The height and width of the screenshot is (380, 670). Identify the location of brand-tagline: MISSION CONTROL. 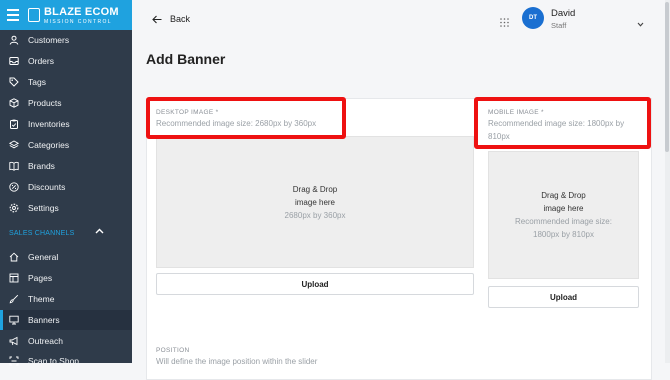
(78, 22).